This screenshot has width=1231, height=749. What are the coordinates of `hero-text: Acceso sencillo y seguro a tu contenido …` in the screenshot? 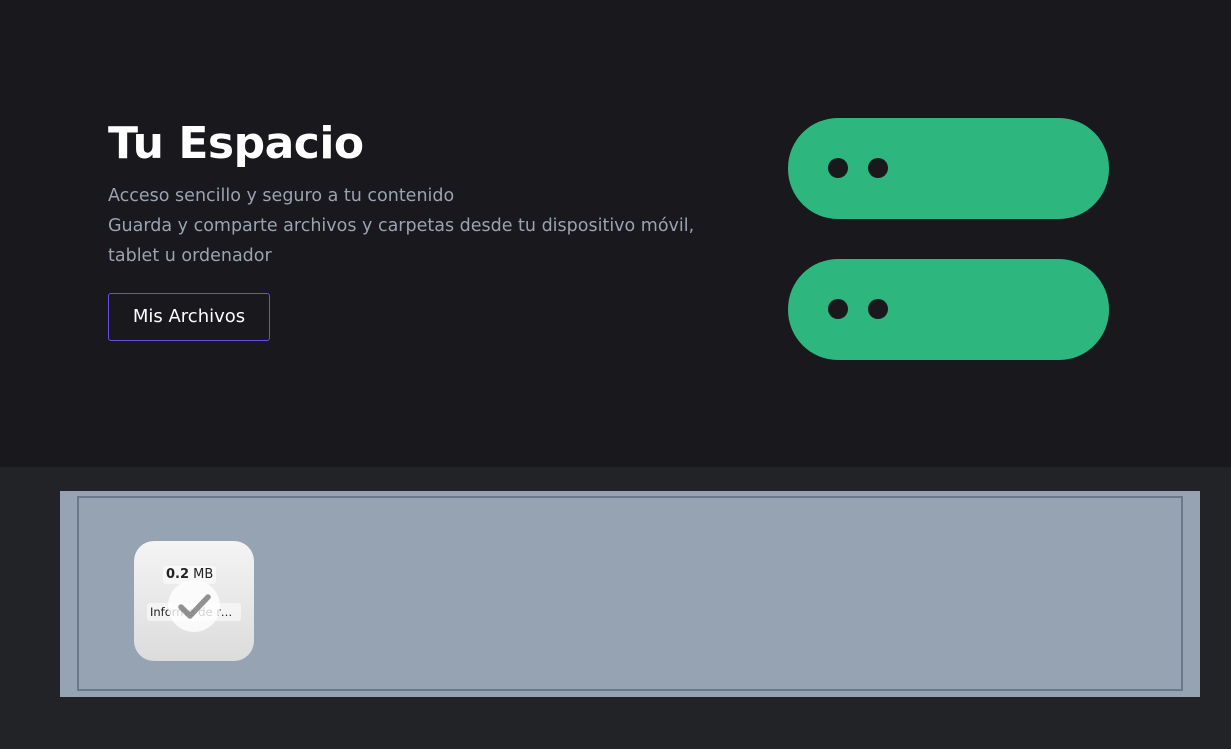 It's located at (408, 226).